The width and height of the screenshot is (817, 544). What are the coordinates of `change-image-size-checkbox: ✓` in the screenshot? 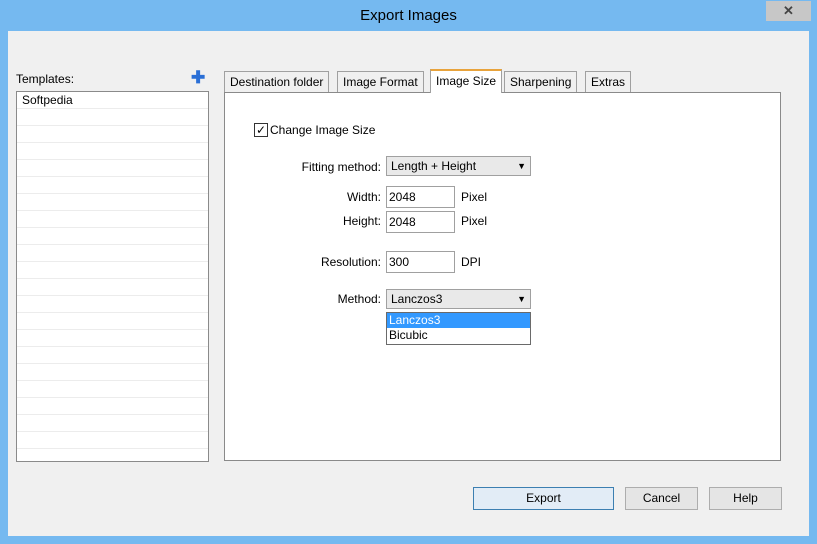 It's located at (261, 130).